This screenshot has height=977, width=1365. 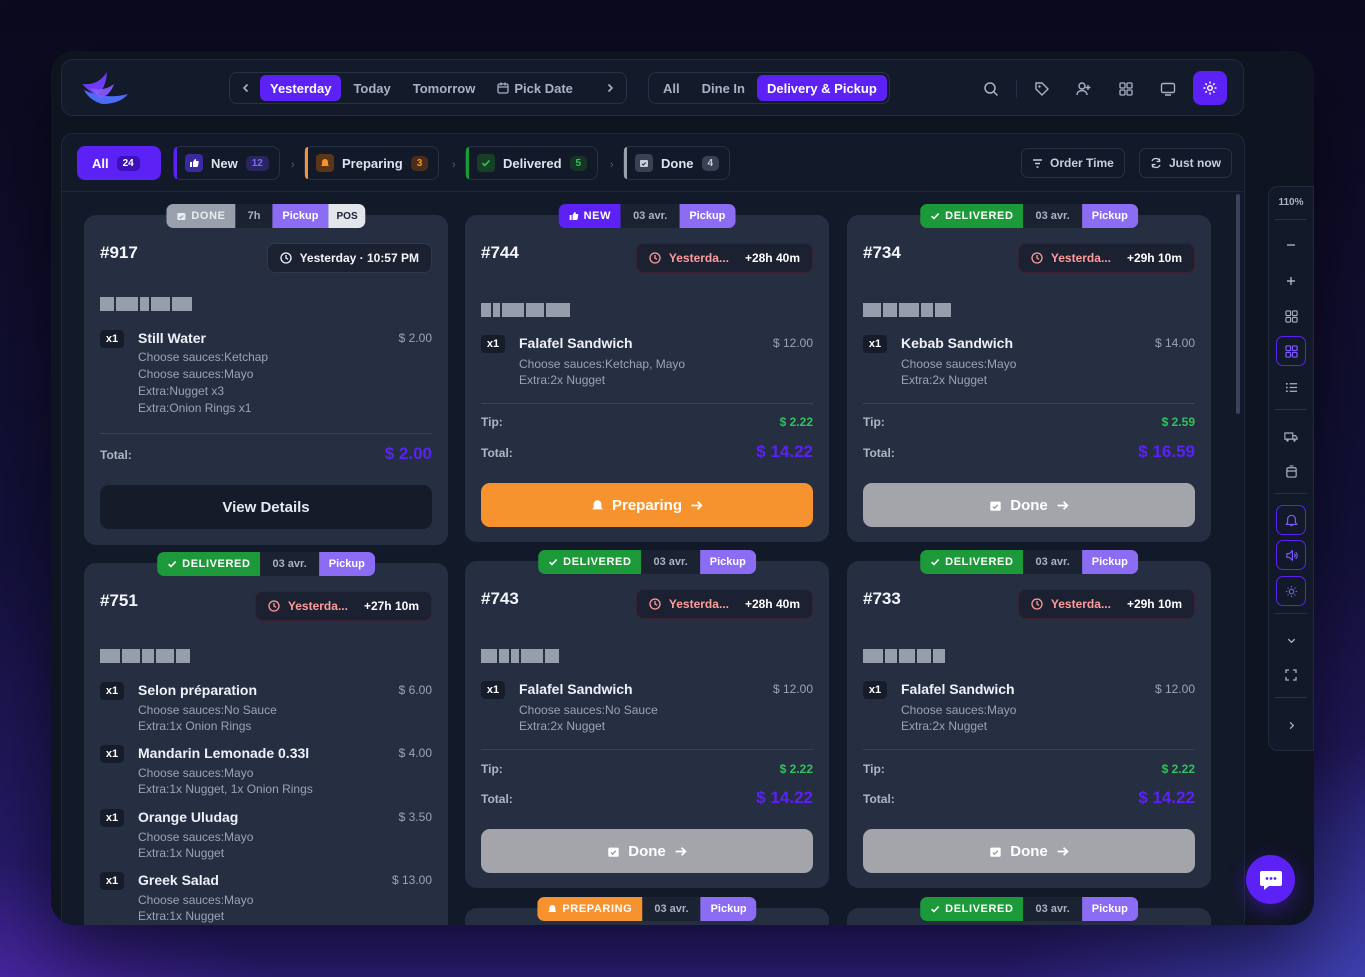 What do you see at coordinates (991, 89) in the screenshot?
I see `search-icon` at bounding box center [991, 89].